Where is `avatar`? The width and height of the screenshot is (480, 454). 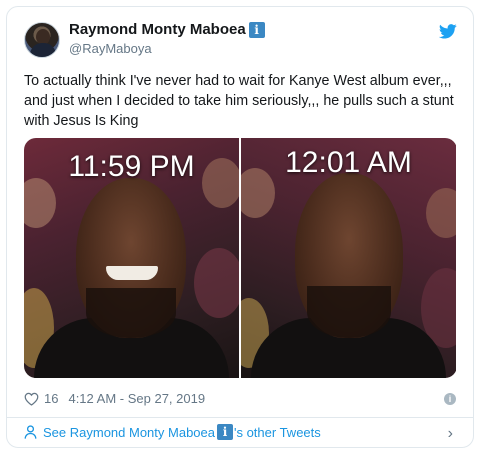
avatar is located at coordinates (42, 40).